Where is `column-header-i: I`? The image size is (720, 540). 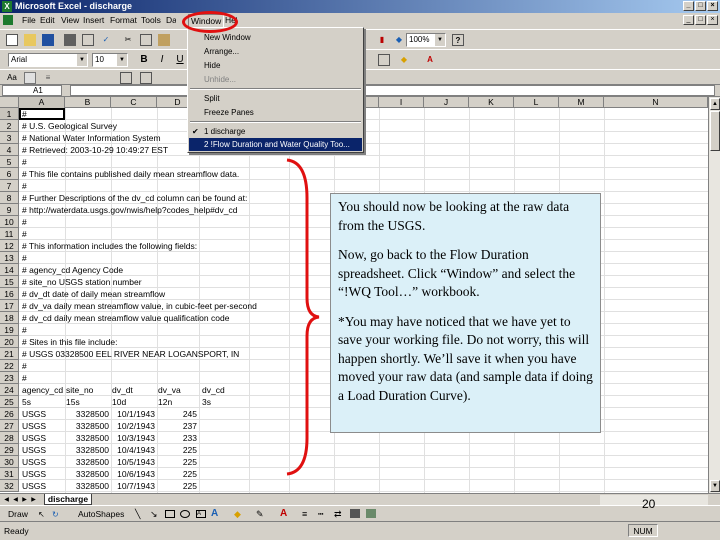 column-header-i: I is located at coordinates (401, 102).